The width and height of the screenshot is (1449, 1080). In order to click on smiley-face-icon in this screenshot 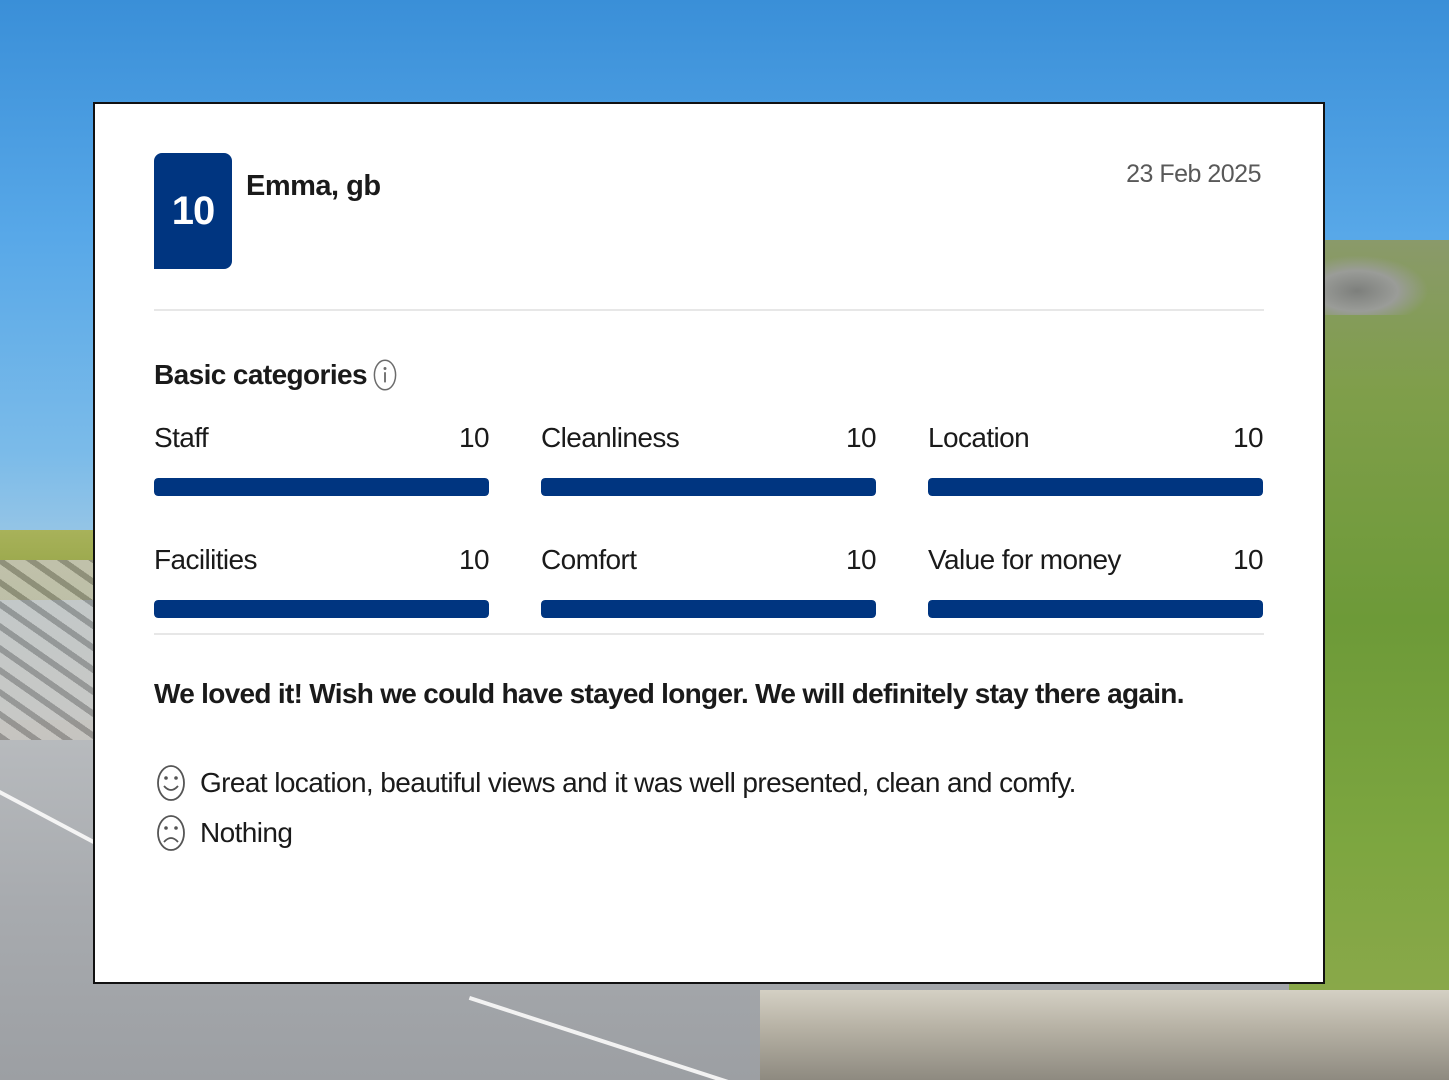, I will do `click(171, 783)`.